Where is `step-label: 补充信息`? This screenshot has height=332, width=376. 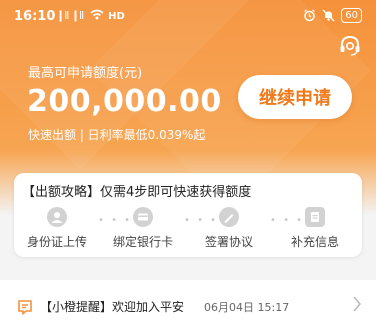
step-label: 补充信息 is located at coordinates (314, 242).